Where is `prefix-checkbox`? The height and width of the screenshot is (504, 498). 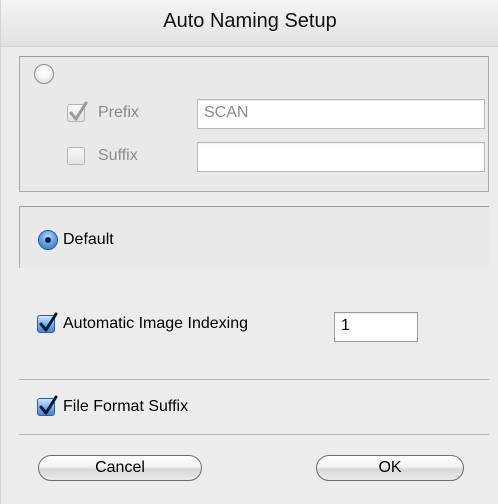 prefix-checkbox is located at coordinates (77, 111).